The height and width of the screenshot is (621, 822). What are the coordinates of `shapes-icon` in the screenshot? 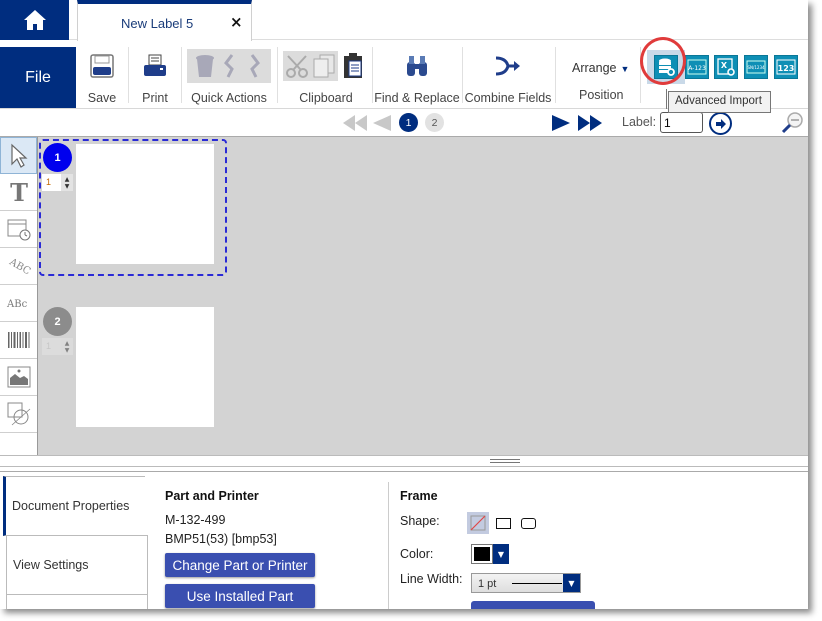 It's located at (18, 414).